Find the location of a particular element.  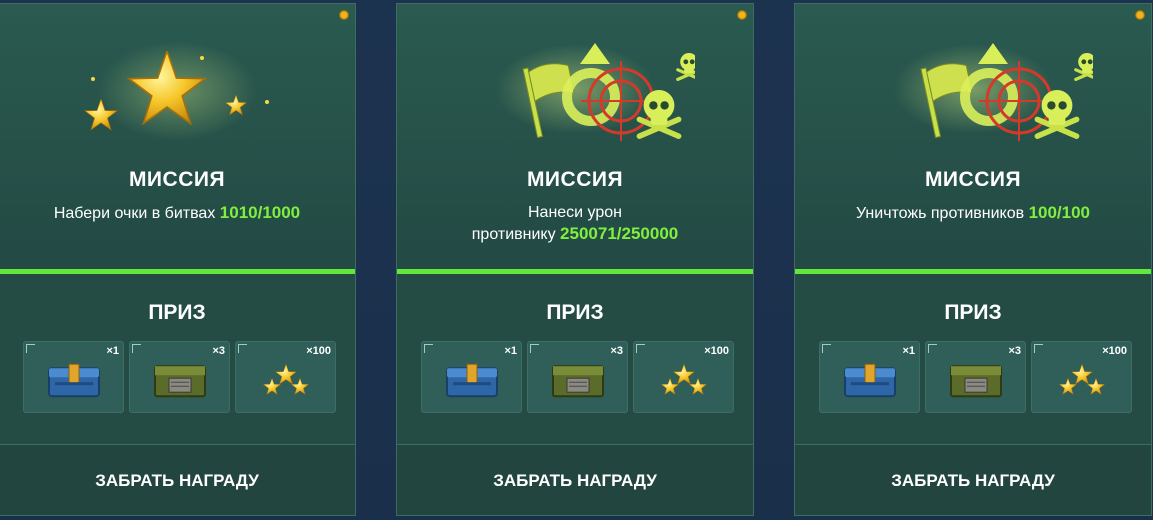

mission-desc-text: Уничтожь противников is located at coordinates (940, 213).